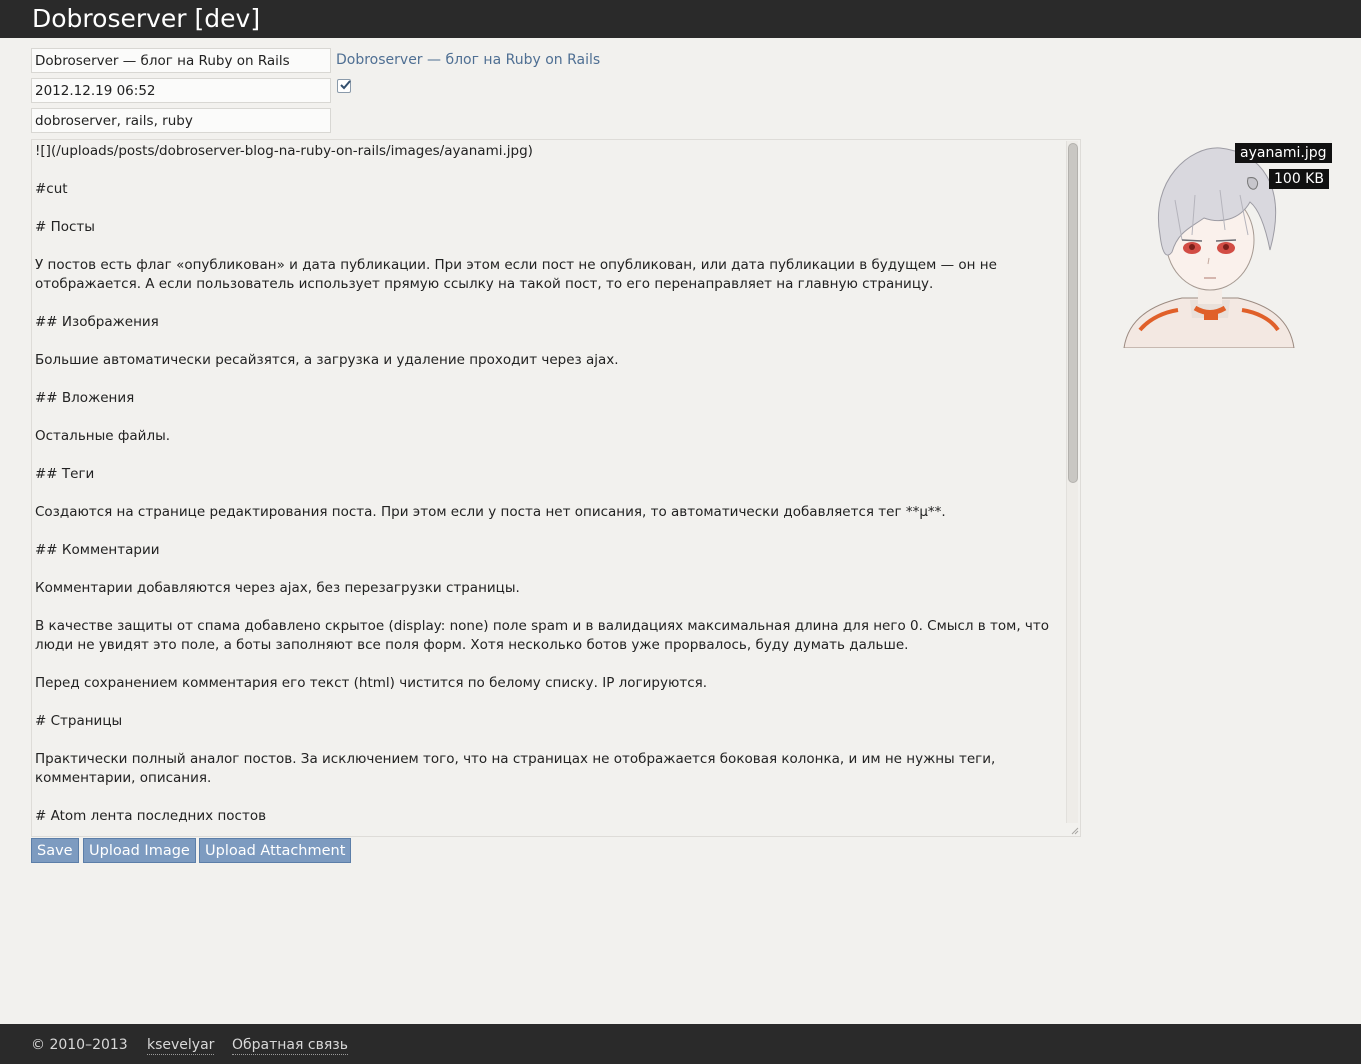 This screenshot has height=1064, width=1361. I want to click on post-title-link: Dobroserver — блог на Ruby on Rails, so click(468, 60).